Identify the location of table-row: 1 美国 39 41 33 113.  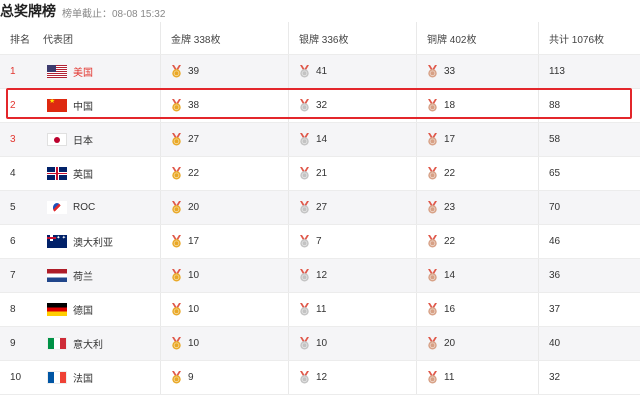
(320, 72).